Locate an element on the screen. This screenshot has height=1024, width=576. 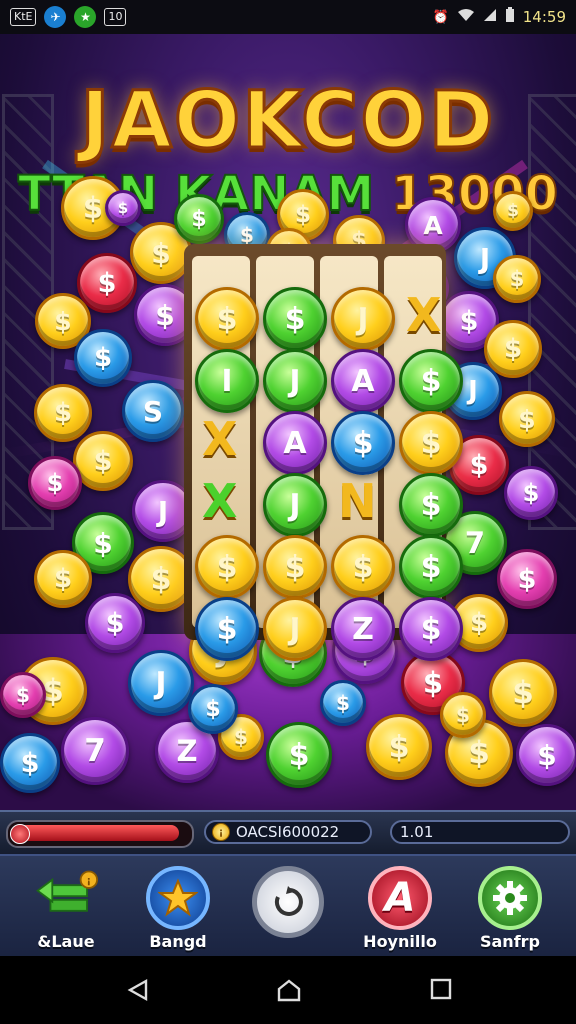
reel-symbol: Z is located at coordinates (363, 629).